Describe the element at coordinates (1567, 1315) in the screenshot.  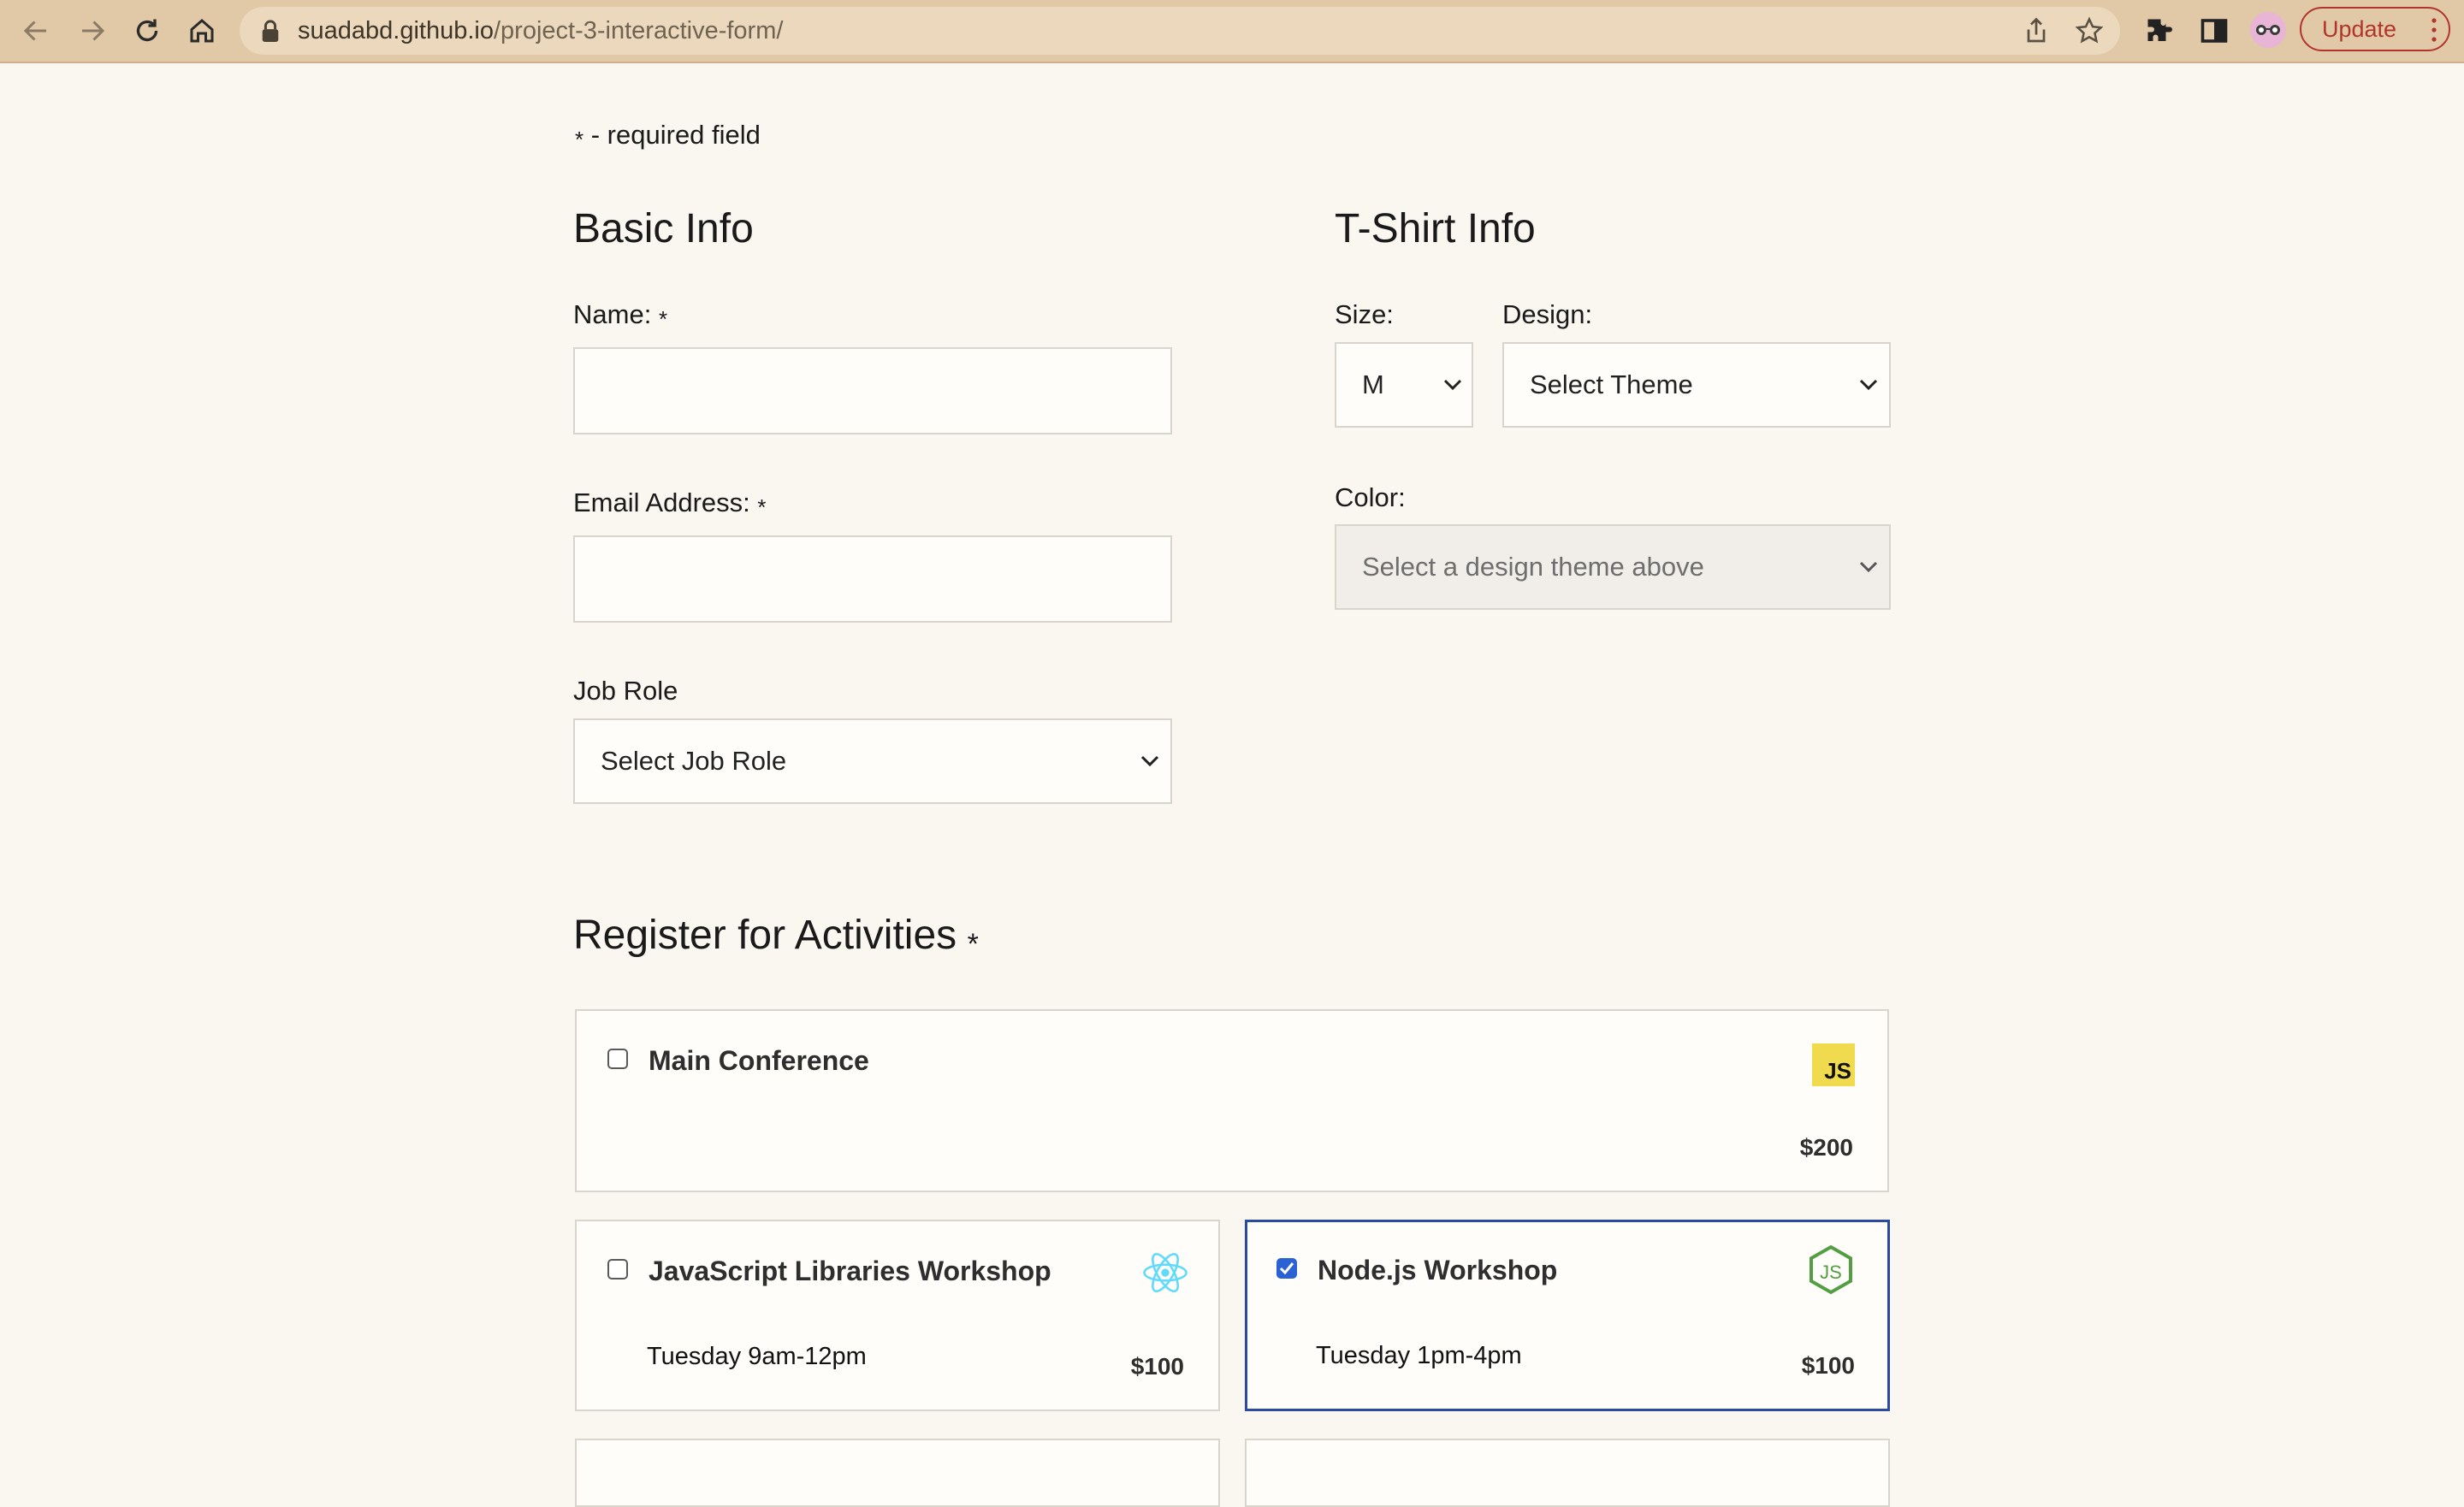
I see `activity-card-nodejs: Node.js Workshop JS Tuesday 1pm-4pm $100` at that location.